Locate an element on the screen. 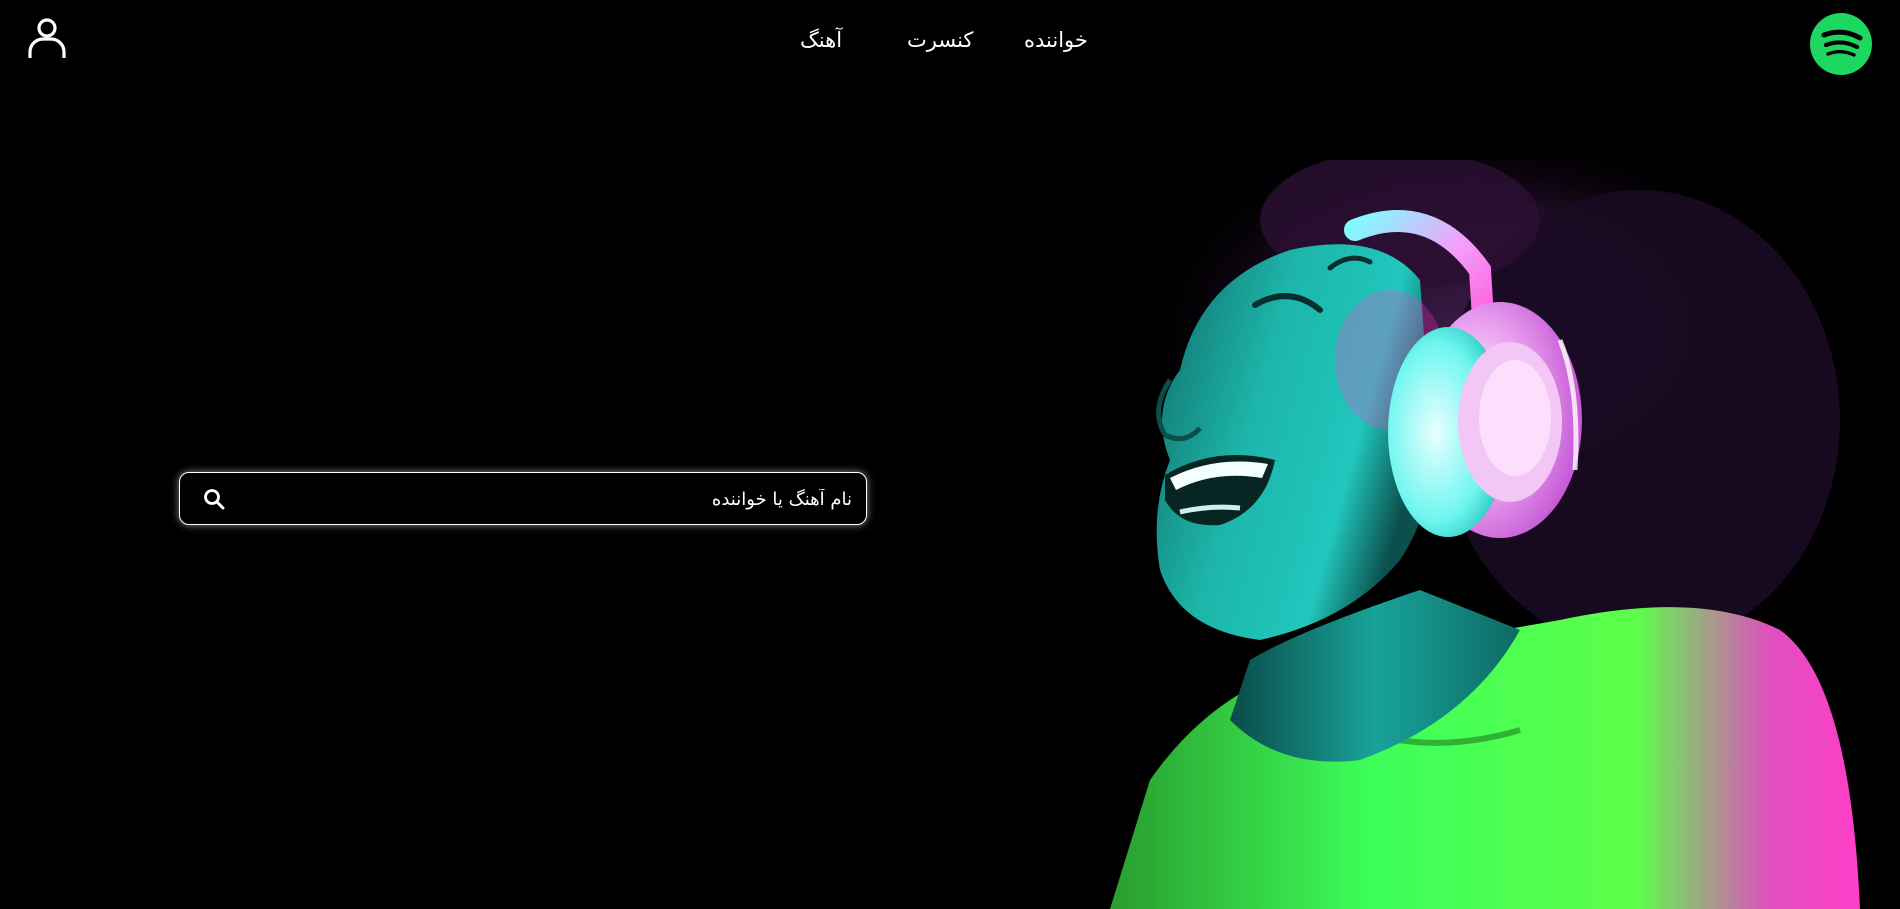 The image size is (1900, 909). spotify-logo-icon is located at coordinates (1842, 43).